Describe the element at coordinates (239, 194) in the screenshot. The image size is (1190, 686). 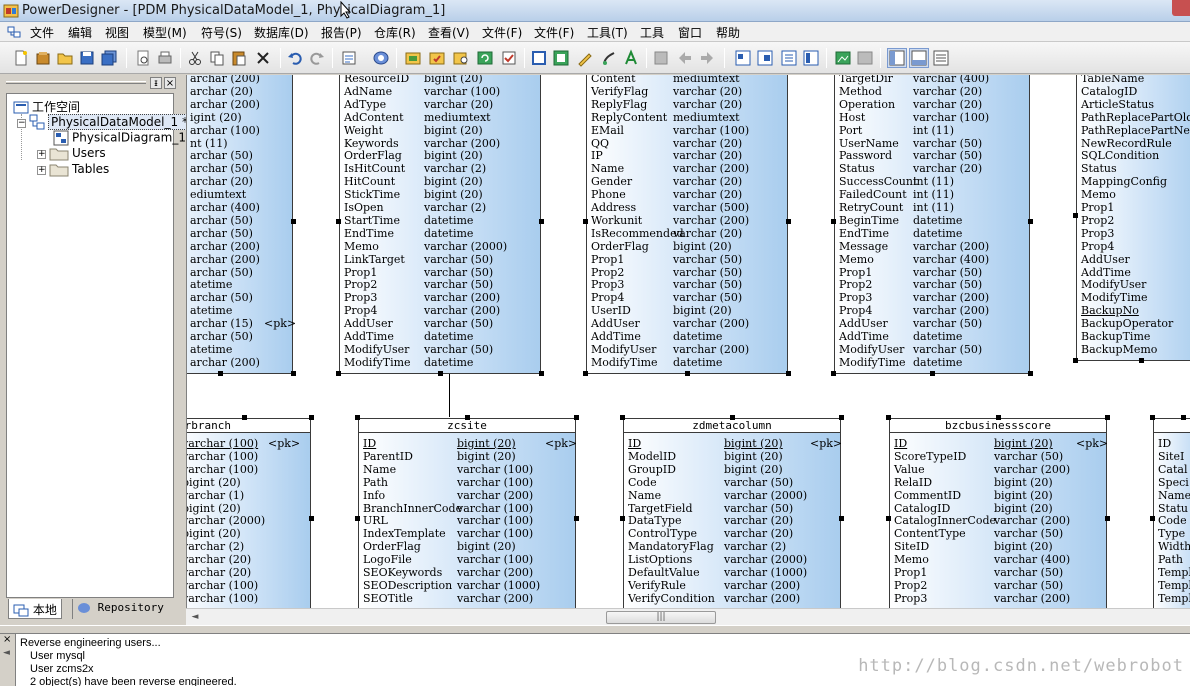
I see `table-column-row: ediumtext` at that location.